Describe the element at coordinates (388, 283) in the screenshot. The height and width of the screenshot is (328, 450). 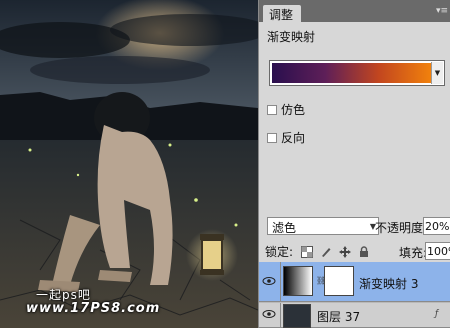
I see `layer-name: 渐变映射 3` at that location.